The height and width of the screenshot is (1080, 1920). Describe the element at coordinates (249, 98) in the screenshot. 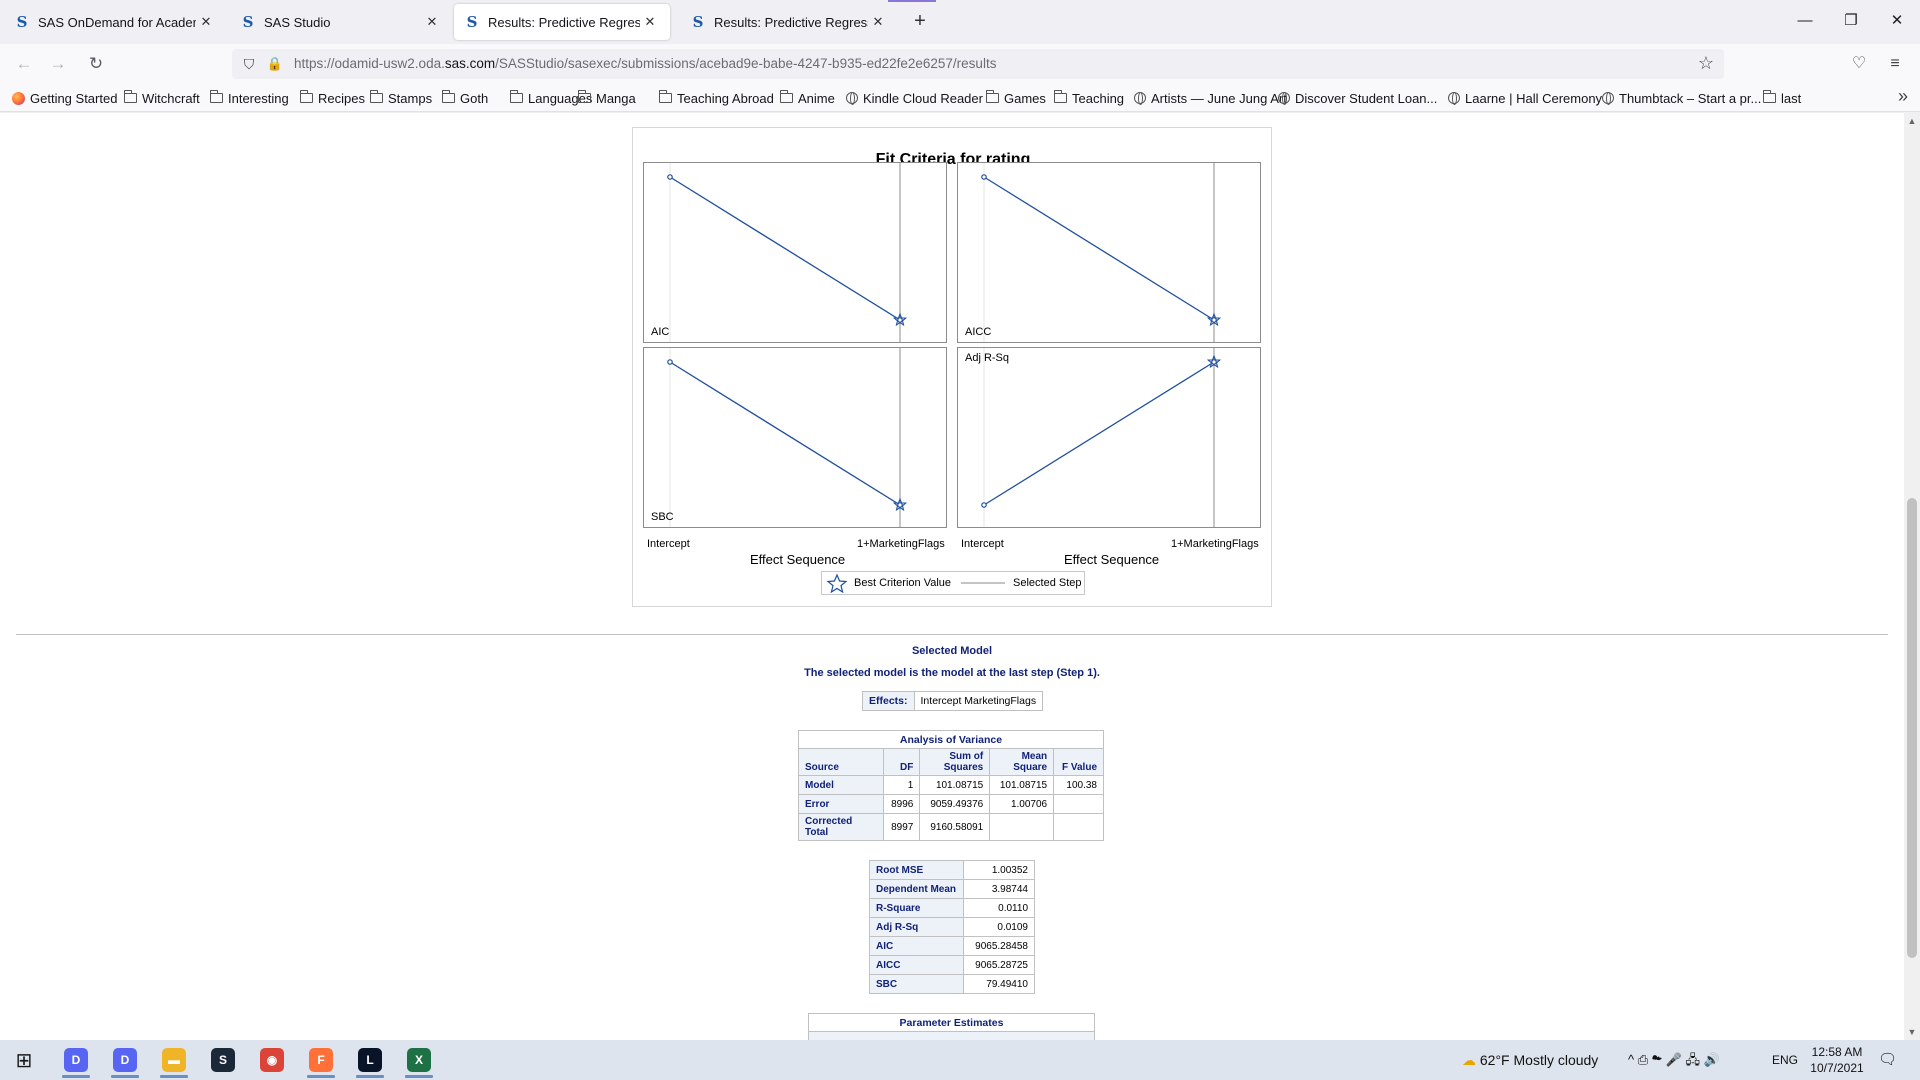

I see `bookmark-item: Interesting` at that location.